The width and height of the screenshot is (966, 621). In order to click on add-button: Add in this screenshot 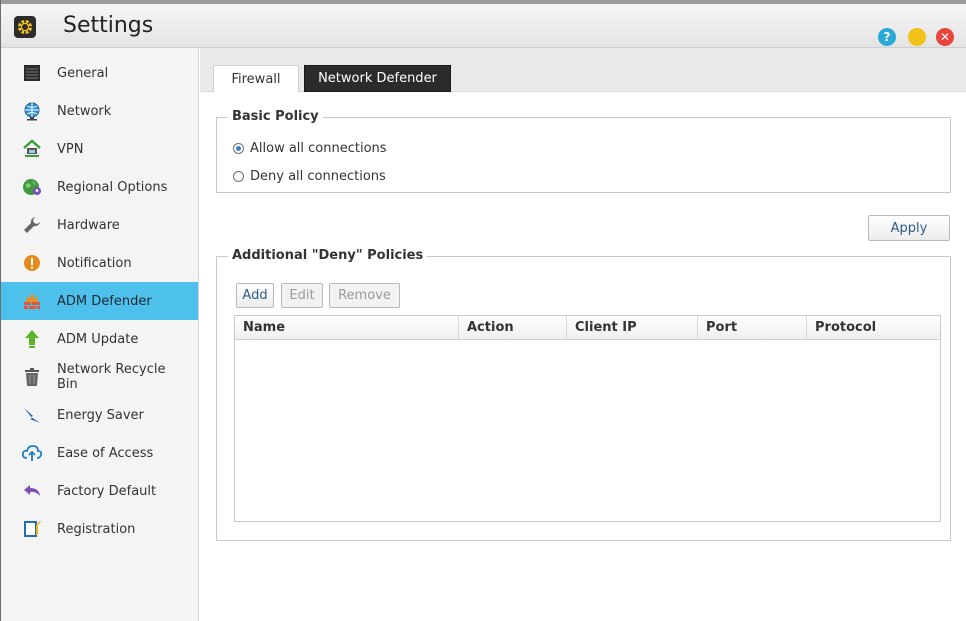, I will do `click(255, 295)`.